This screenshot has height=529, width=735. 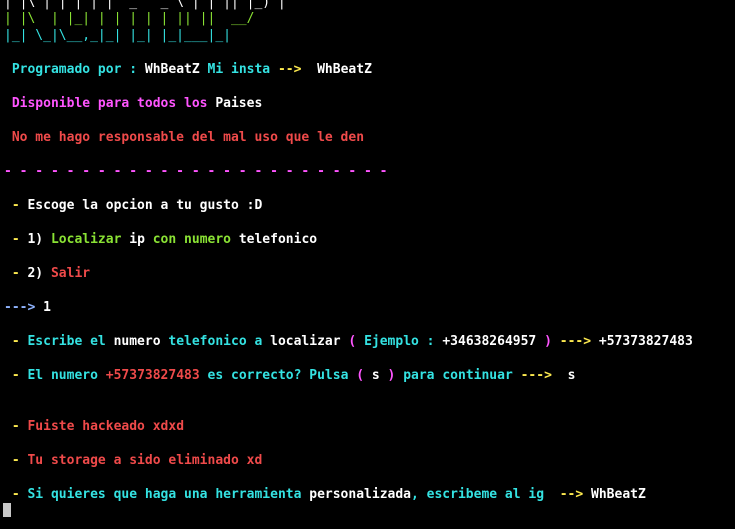 I want to click on terminal-text: Fuiste hackeado xdxd, so click(x=106, y=426).